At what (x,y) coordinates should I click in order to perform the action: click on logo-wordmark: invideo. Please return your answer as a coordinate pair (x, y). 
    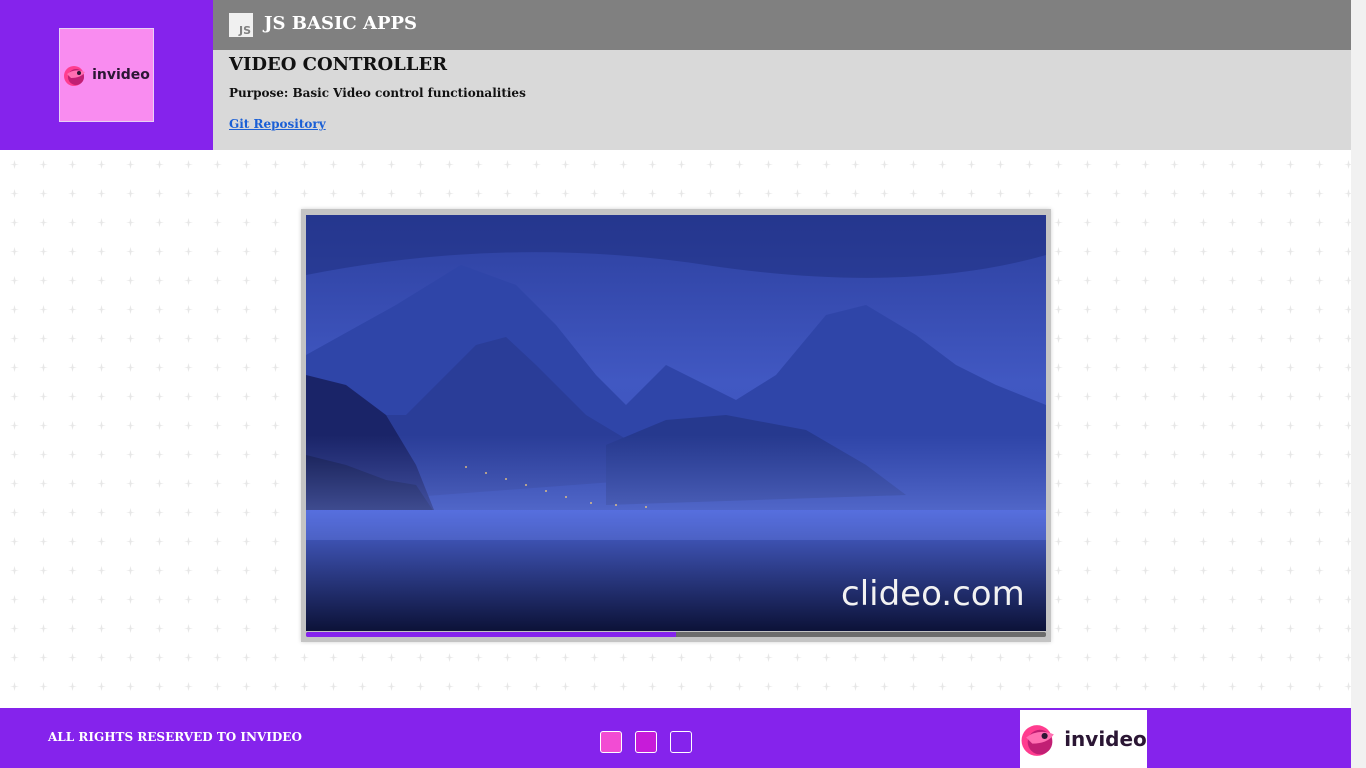
    Looking at the image, I should click on (121, 75).